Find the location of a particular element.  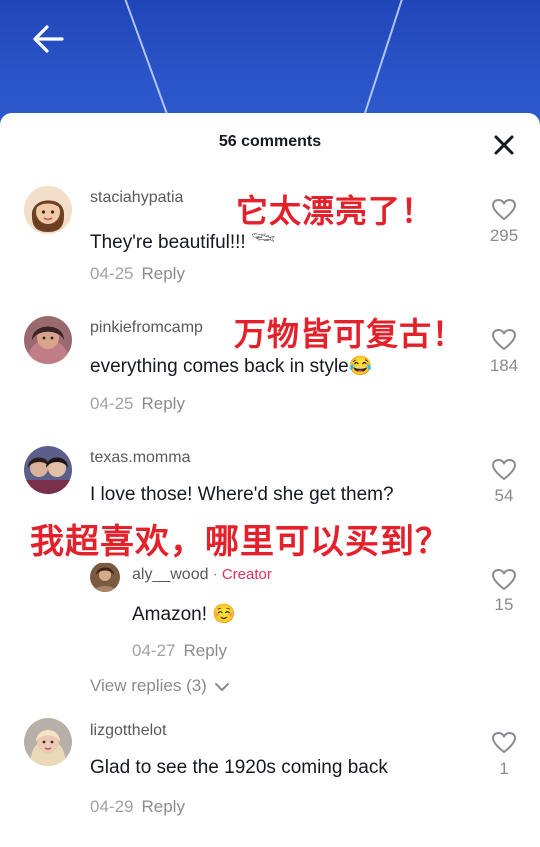

comment-meta: 04-29 Reply is located at coordinates (137, 807).